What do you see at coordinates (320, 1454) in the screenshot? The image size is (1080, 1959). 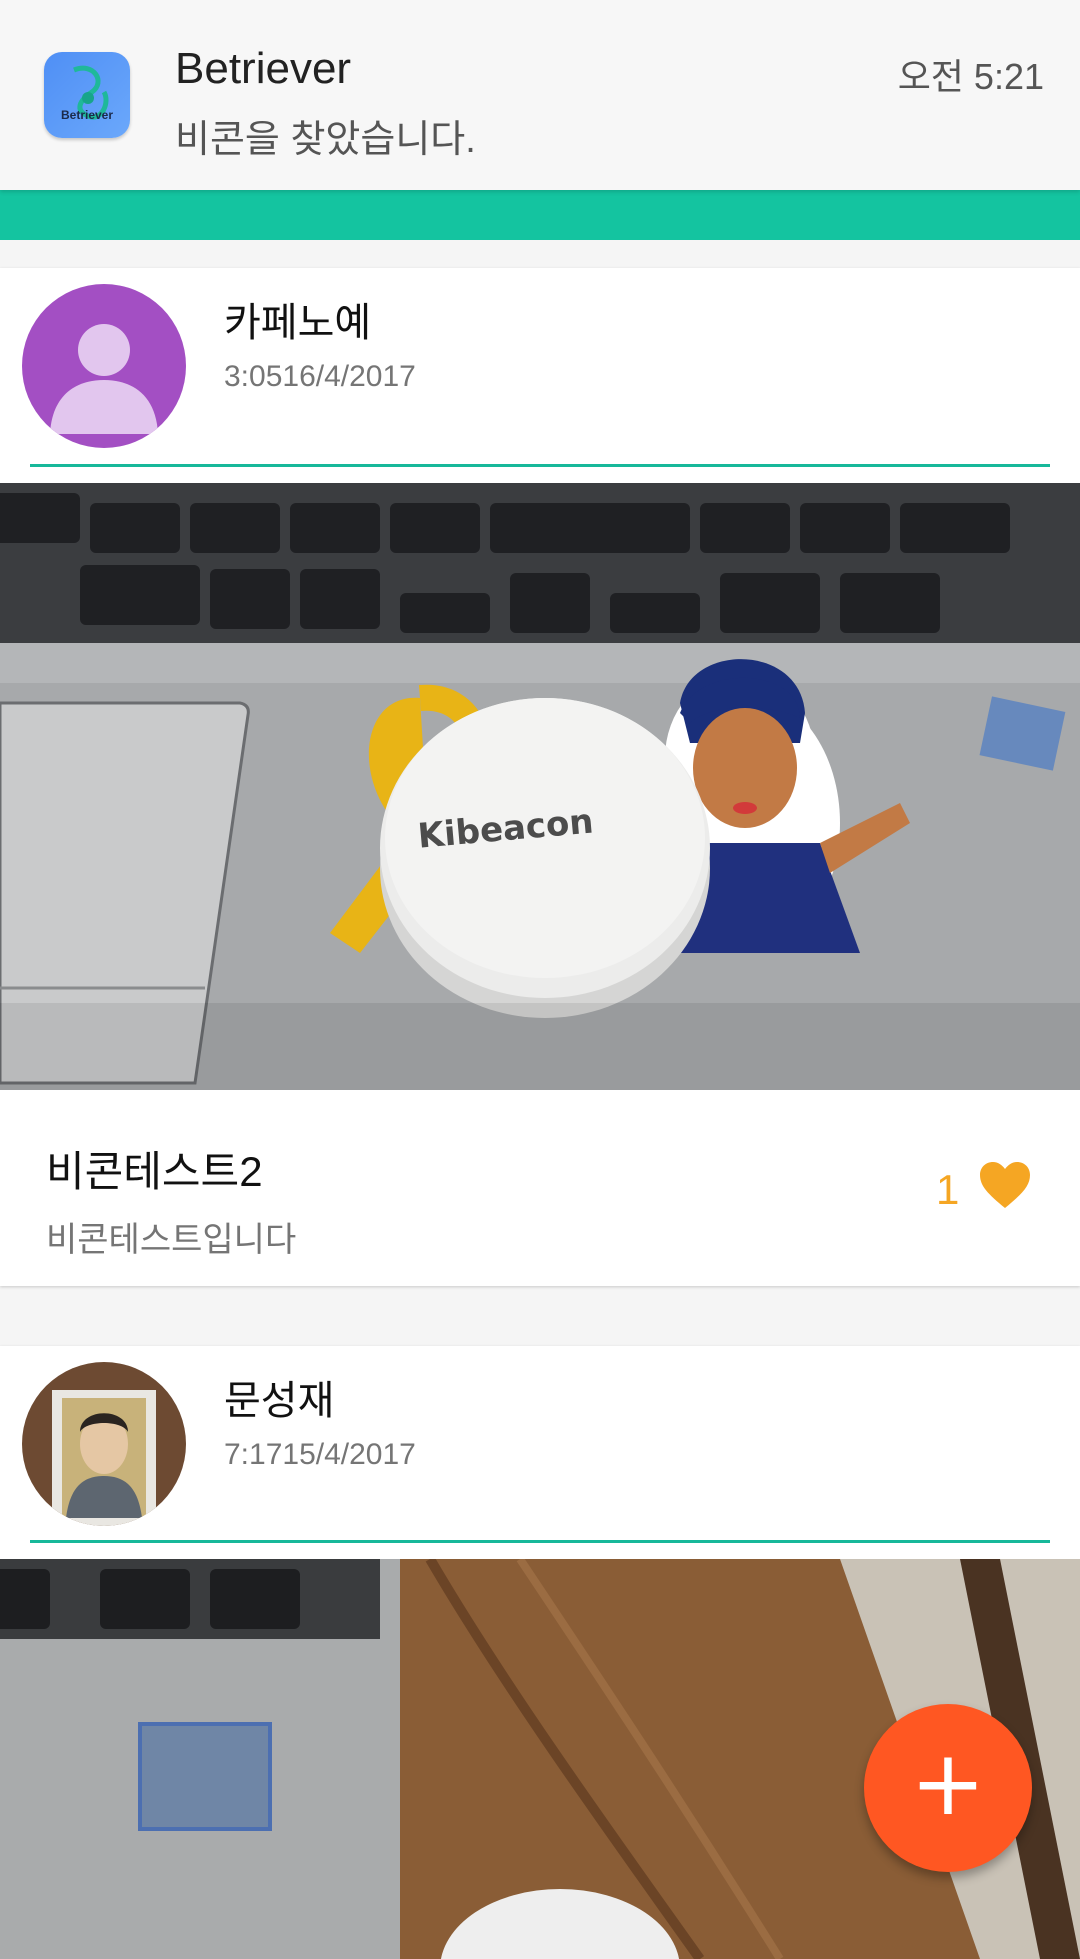 I see `post-date: 7:1715/4/2017` at bounding box center [320, 1454].